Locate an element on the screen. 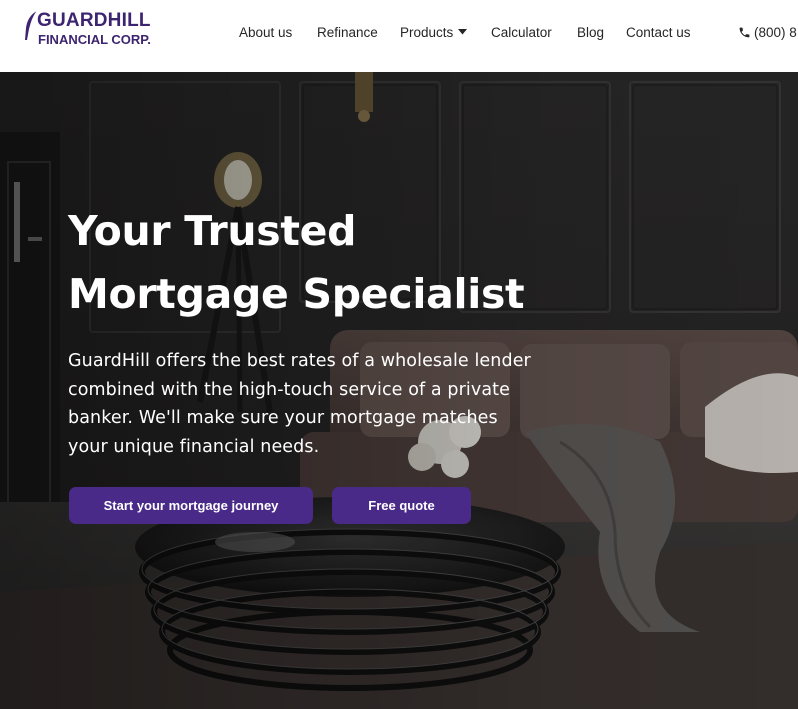 The image size is (798, 709). nav-calculator: Calculator is located at coordinates (521, 32).